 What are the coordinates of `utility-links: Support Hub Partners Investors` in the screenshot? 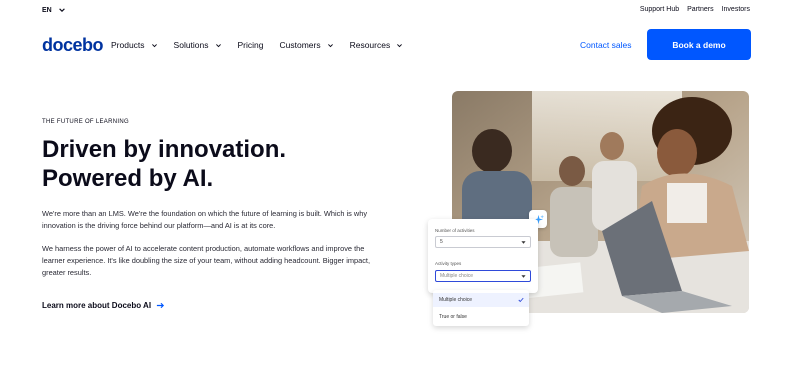 It's located at (695, 9).